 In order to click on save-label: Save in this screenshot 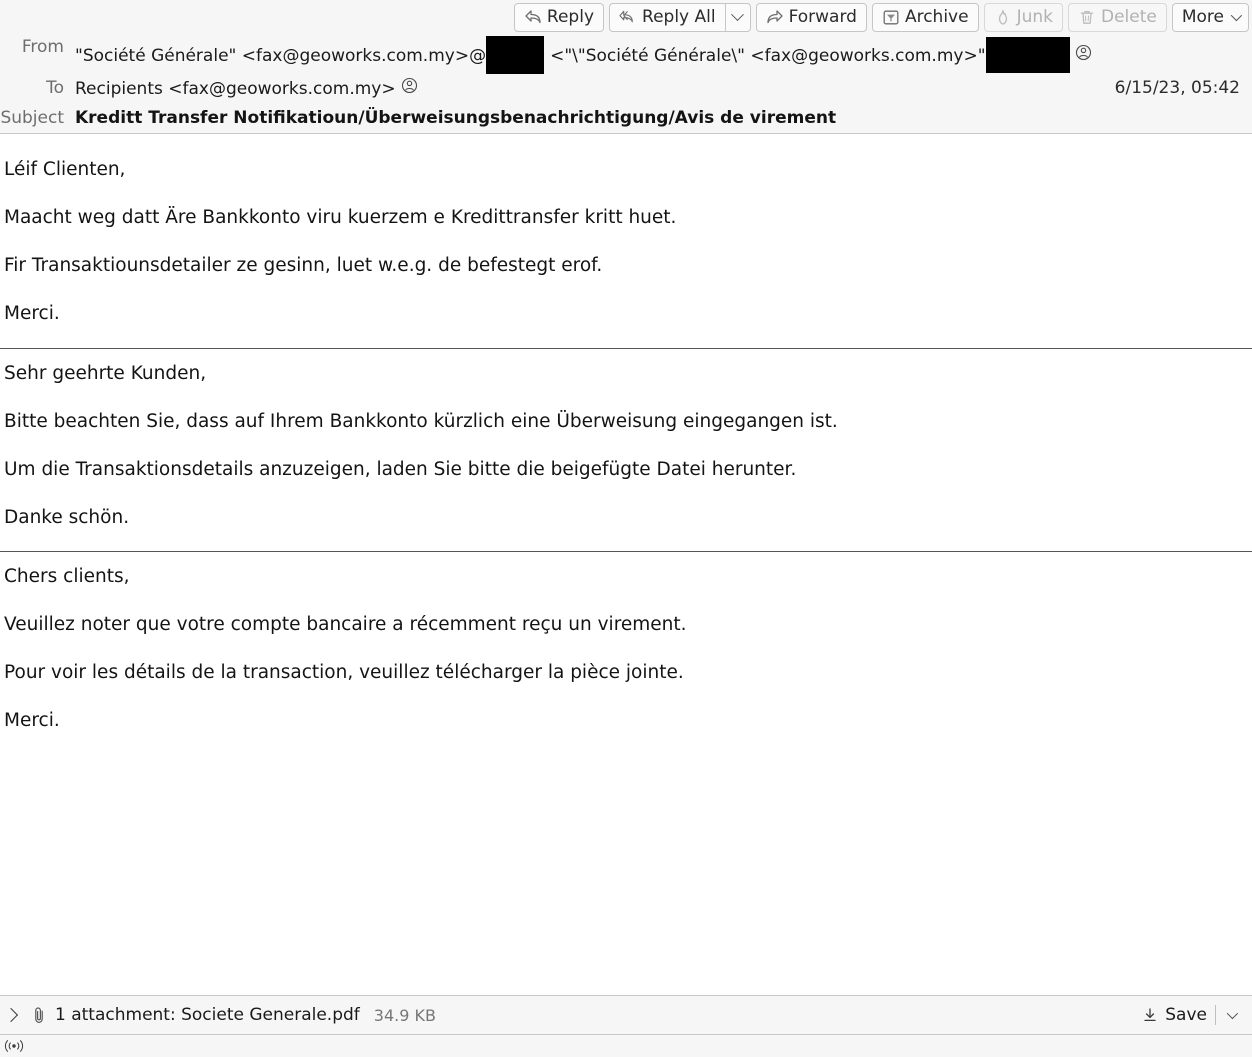, I will do `click(1186, 1015)`.